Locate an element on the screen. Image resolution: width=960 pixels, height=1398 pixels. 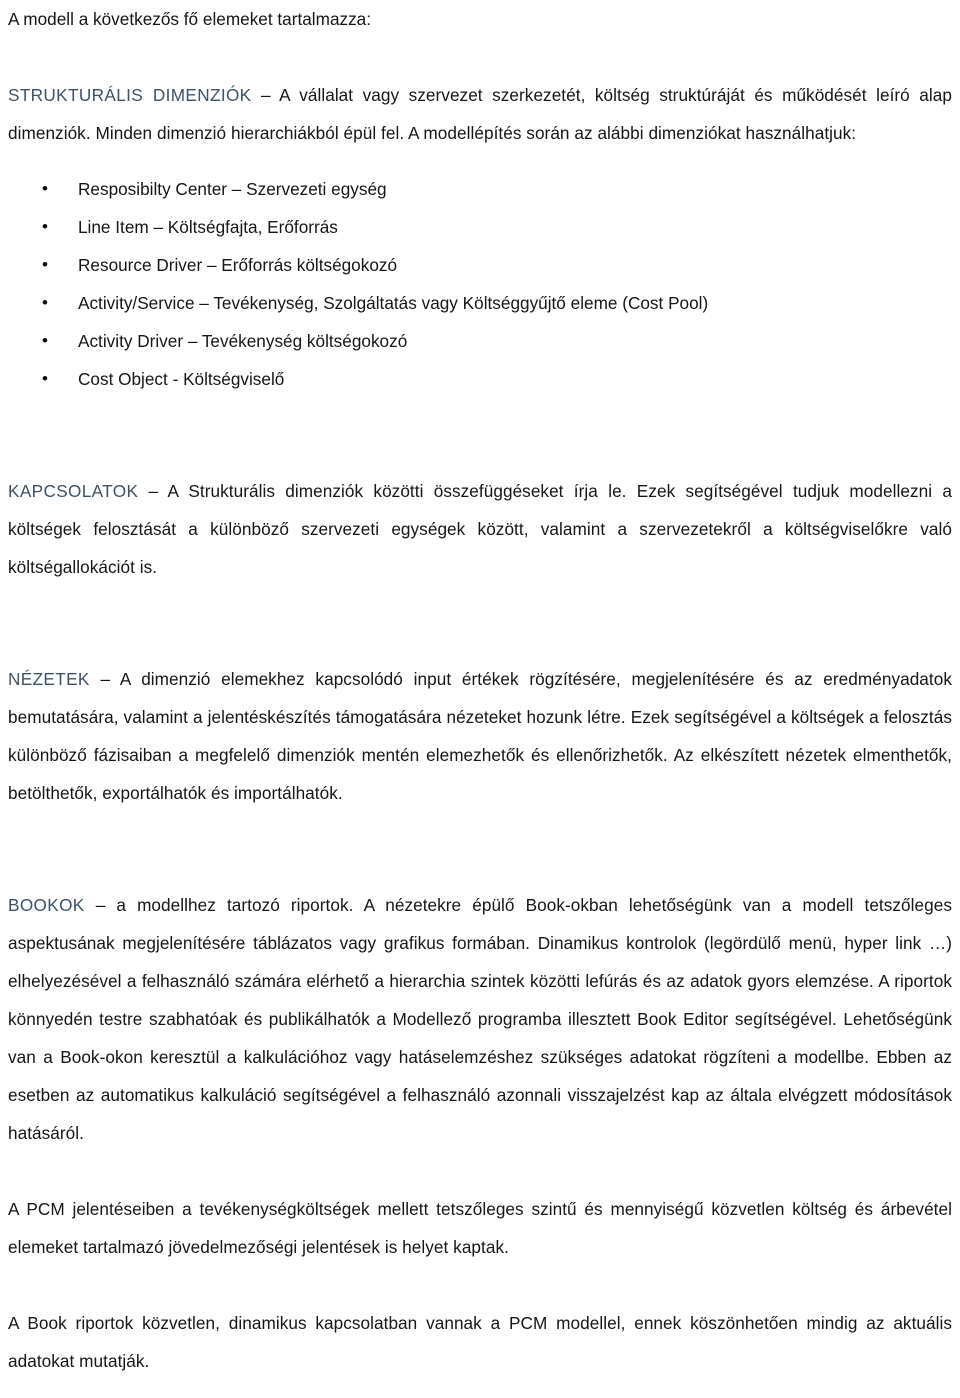
list-item-label: Line Item – Költségfajta, Erőforrás is located at coordinates (208, 227).